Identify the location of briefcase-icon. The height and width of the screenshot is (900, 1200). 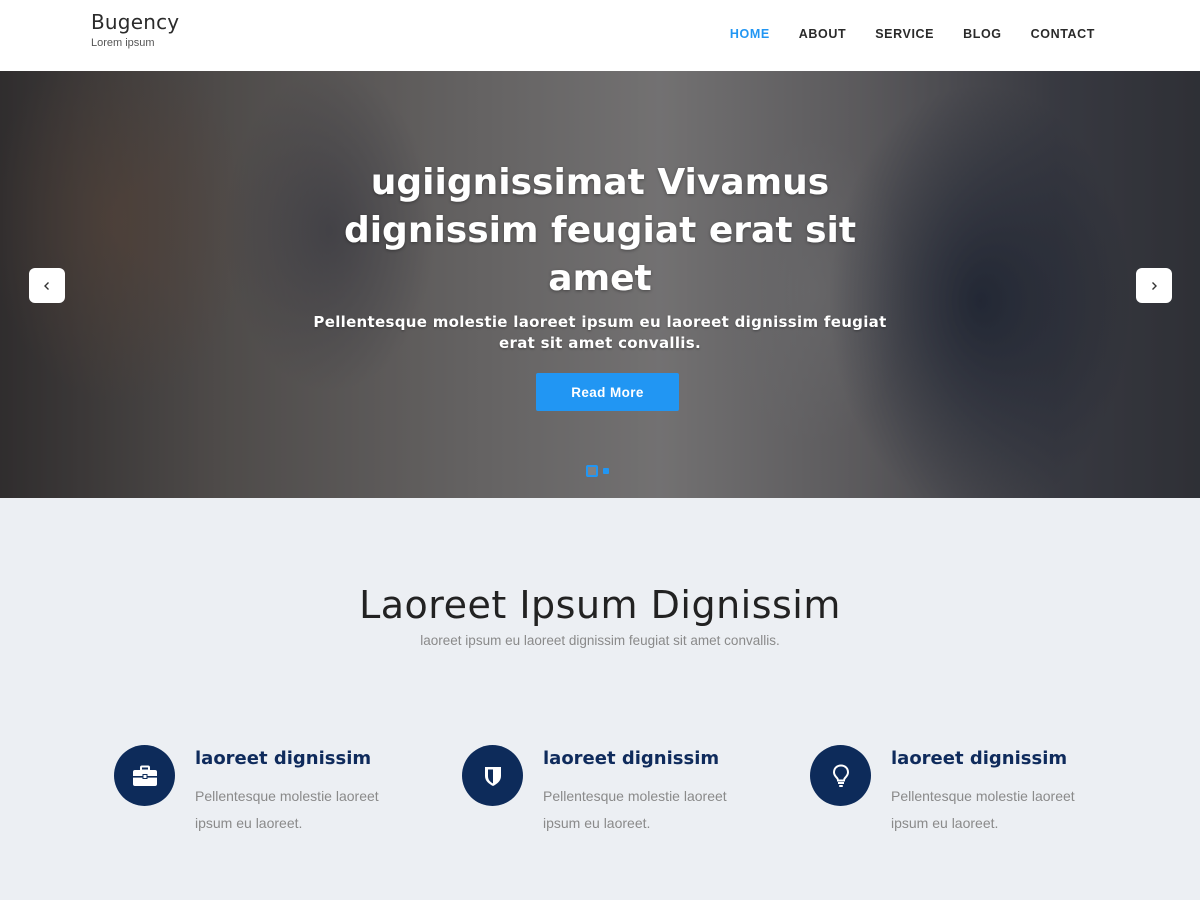
(144, 775).